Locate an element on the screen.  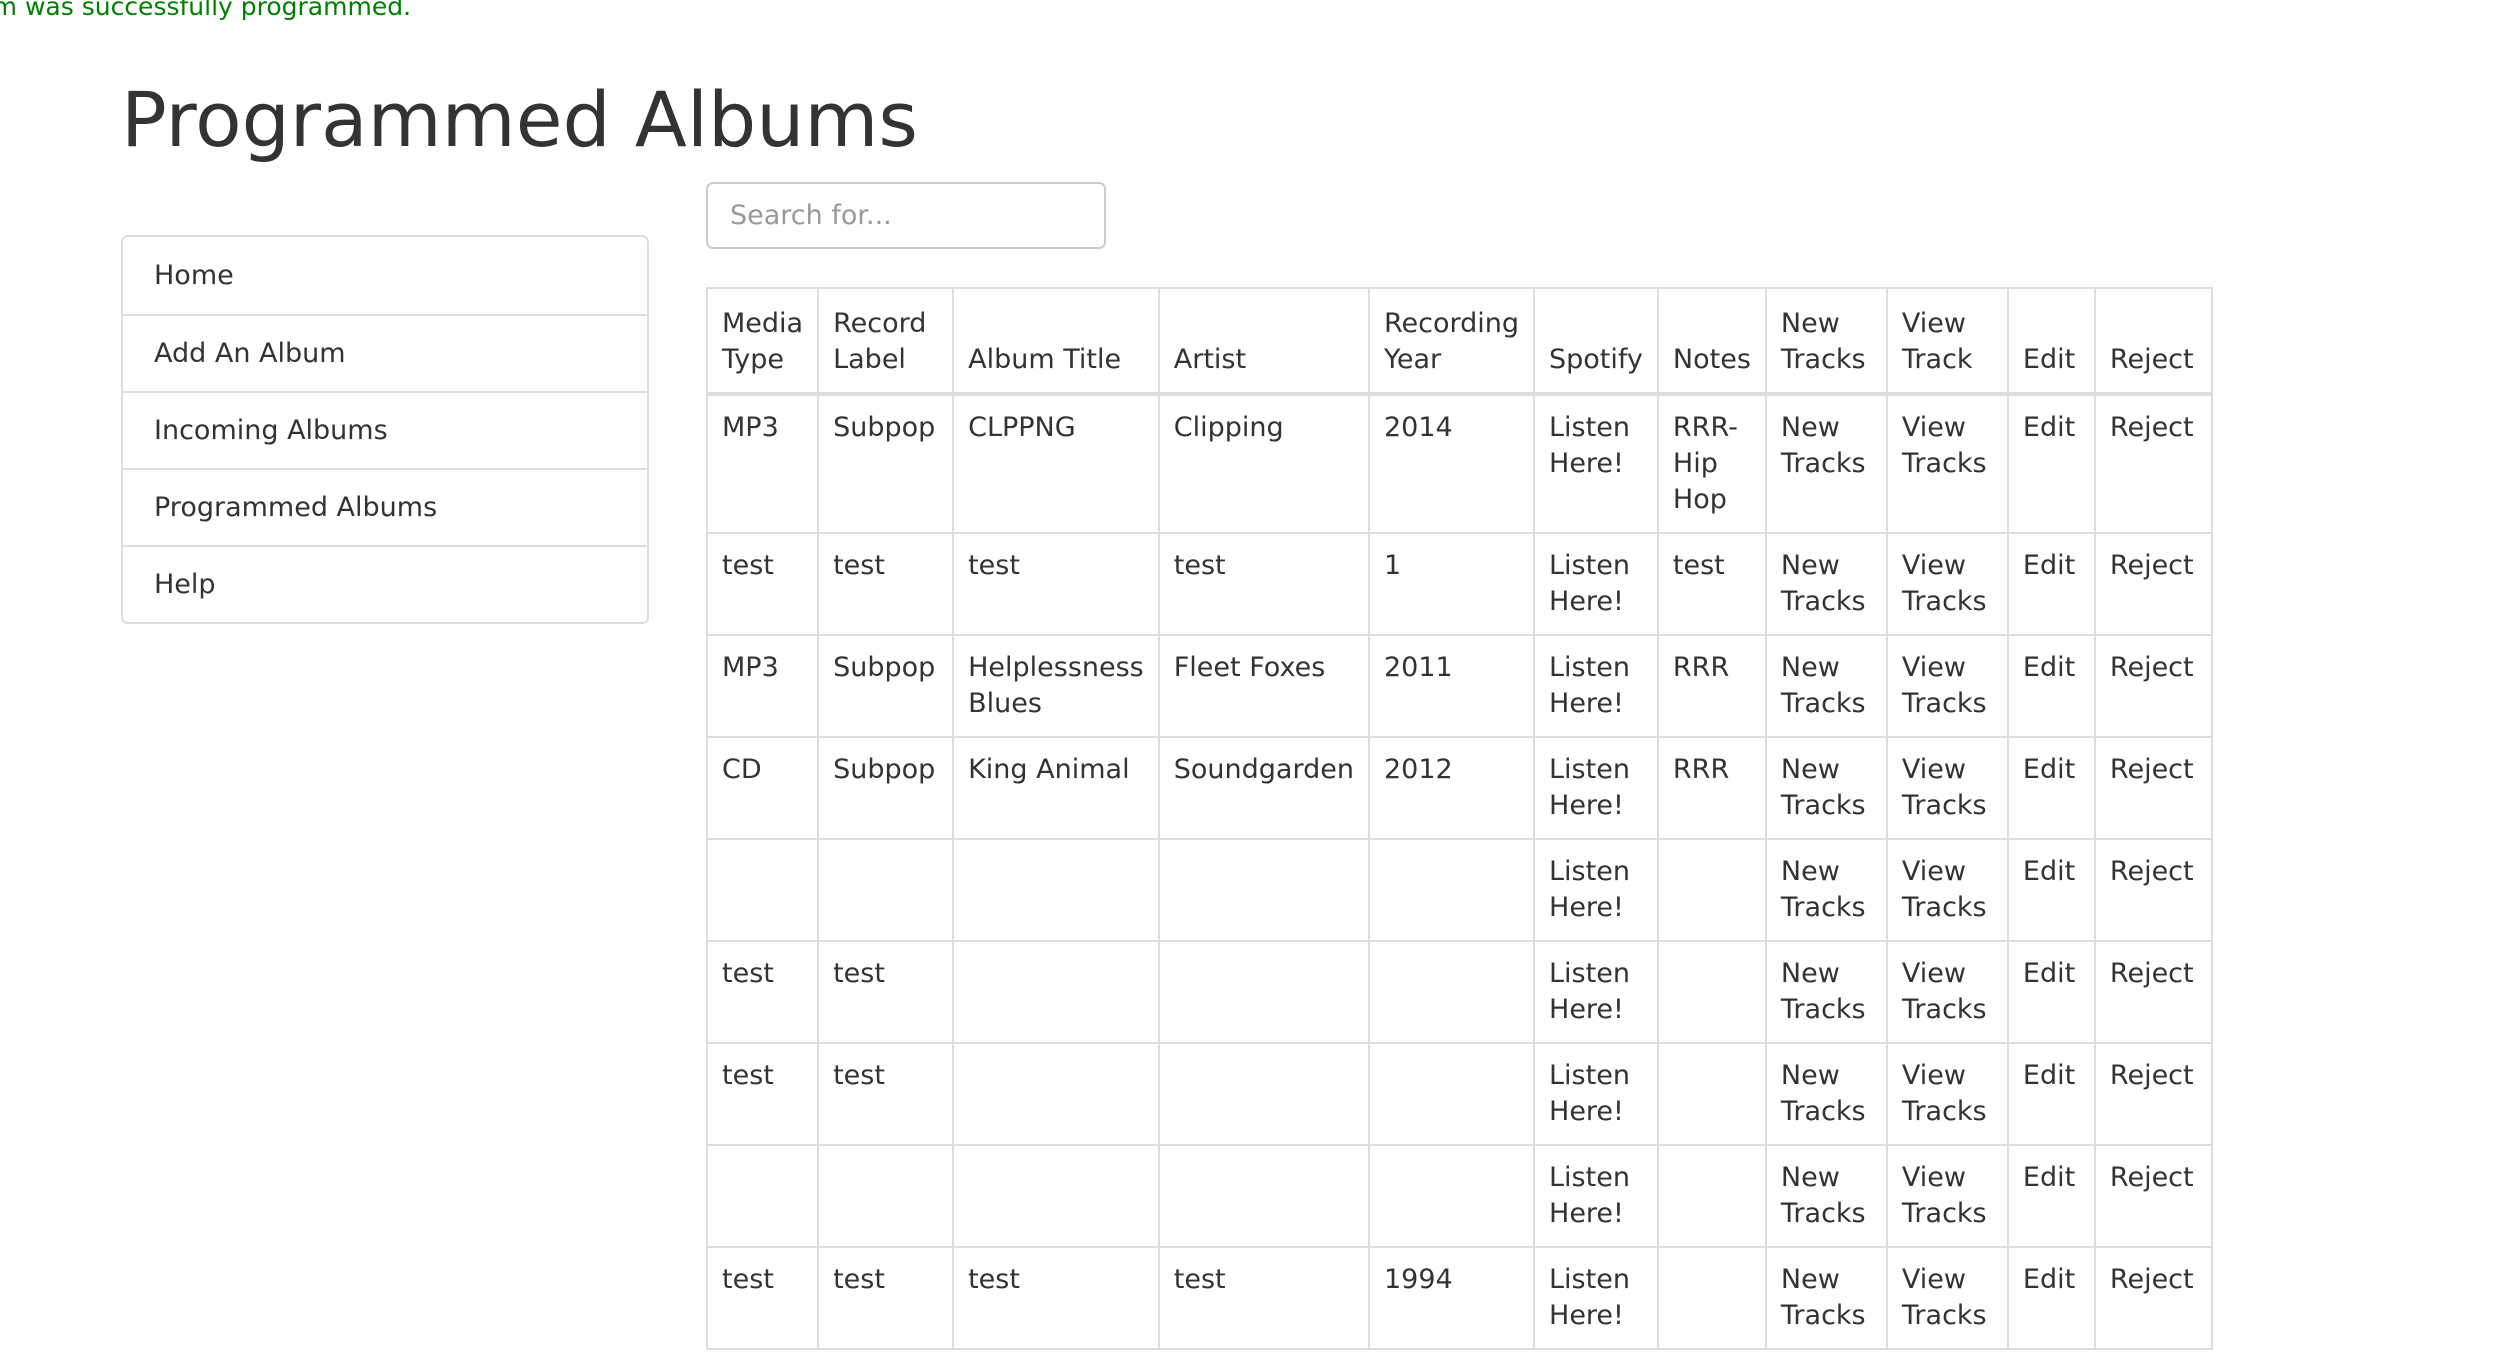
header-edit: Edit is located at coordinates (2051, 341).